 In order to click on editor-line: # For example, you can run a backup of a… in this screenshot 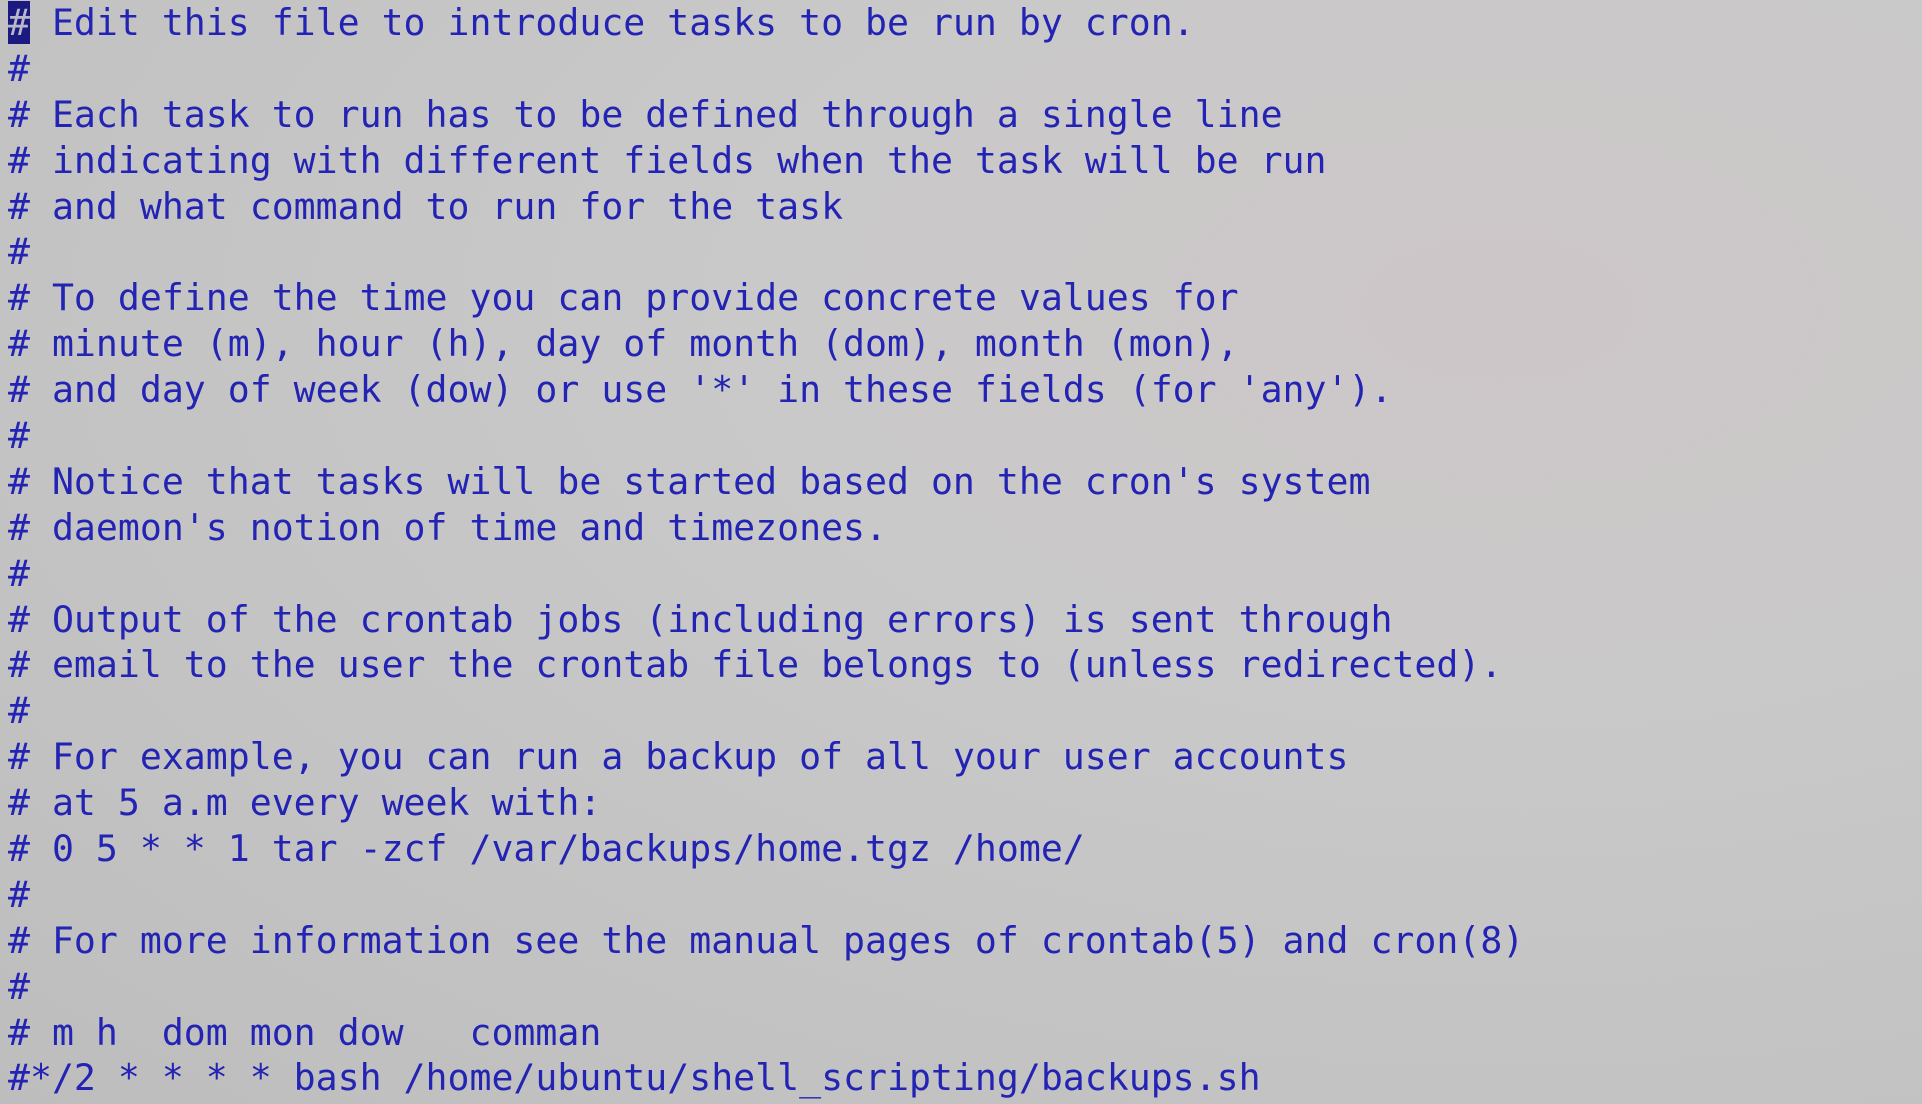, I will do `click(678, 757)`.